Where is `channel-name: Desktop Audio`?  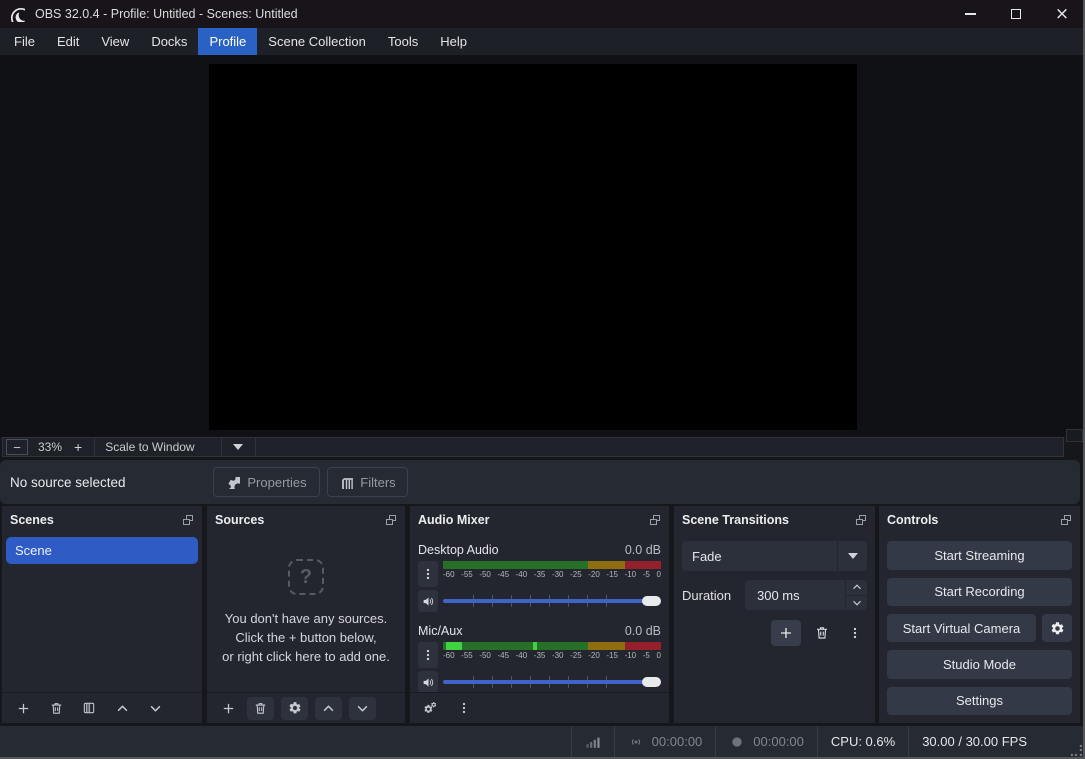 channel-name: Desktop Audio is located at coordinates (458, 549).